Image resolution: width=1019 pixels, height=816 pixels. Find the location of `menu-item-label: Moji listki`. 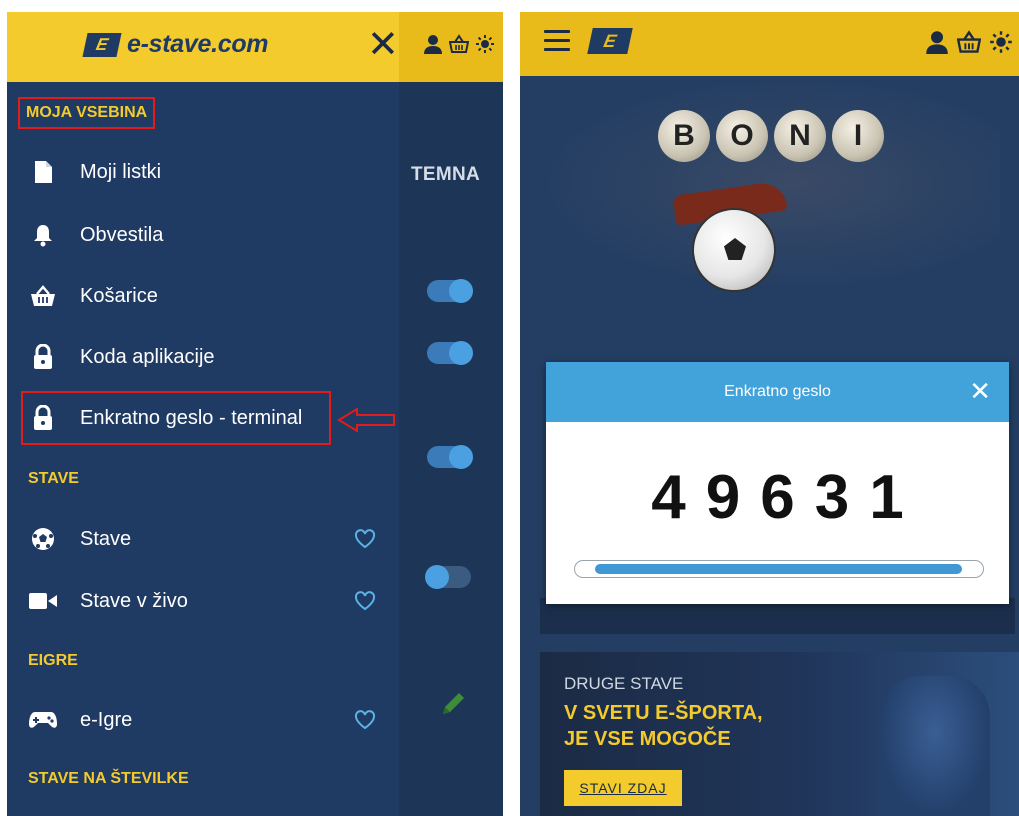

menu-item-label: Moji listki is located at coordinates (121, 171).